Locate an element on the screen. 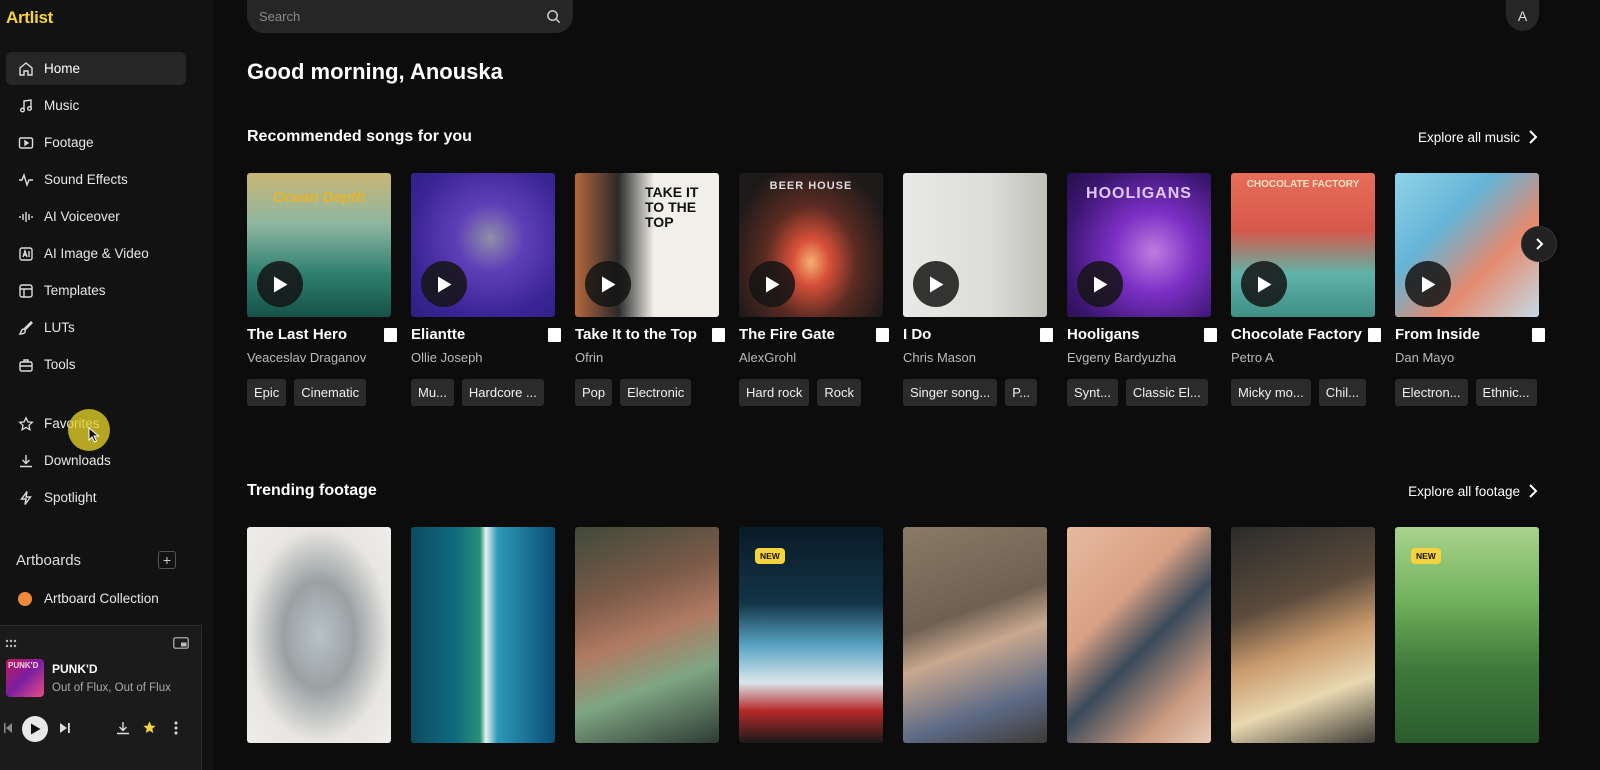 This screenshot has height=770, width=1600. nav-item-sound-effects: Sound Effects is located at coordinates (96, 179).